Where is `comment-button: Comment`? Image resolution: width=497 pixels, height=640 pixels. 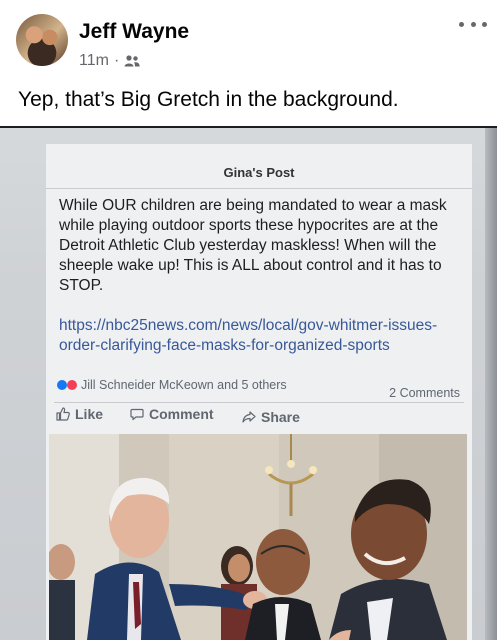 comment-button: Comment is located at coordinates (172, 414).